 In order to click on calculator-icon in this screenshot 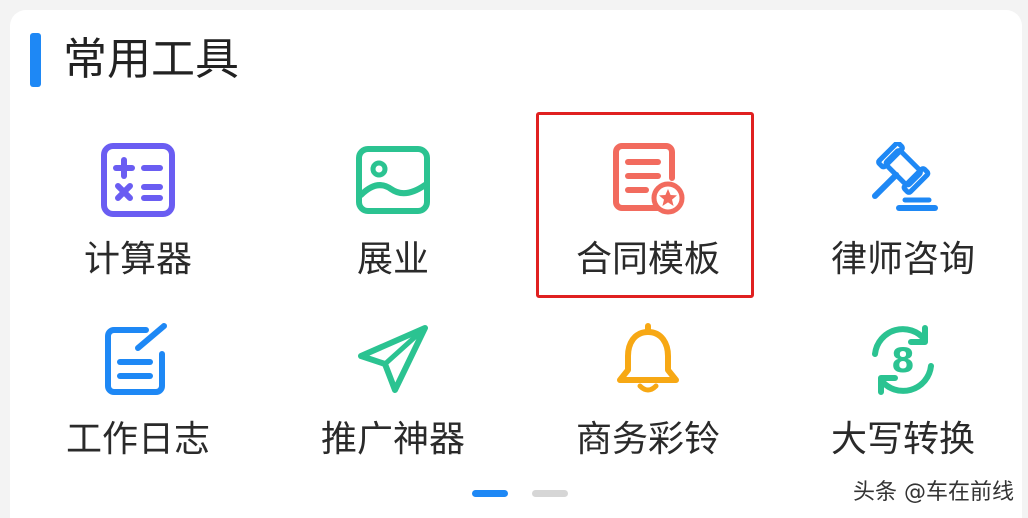, I will do `click(138, 180)`.